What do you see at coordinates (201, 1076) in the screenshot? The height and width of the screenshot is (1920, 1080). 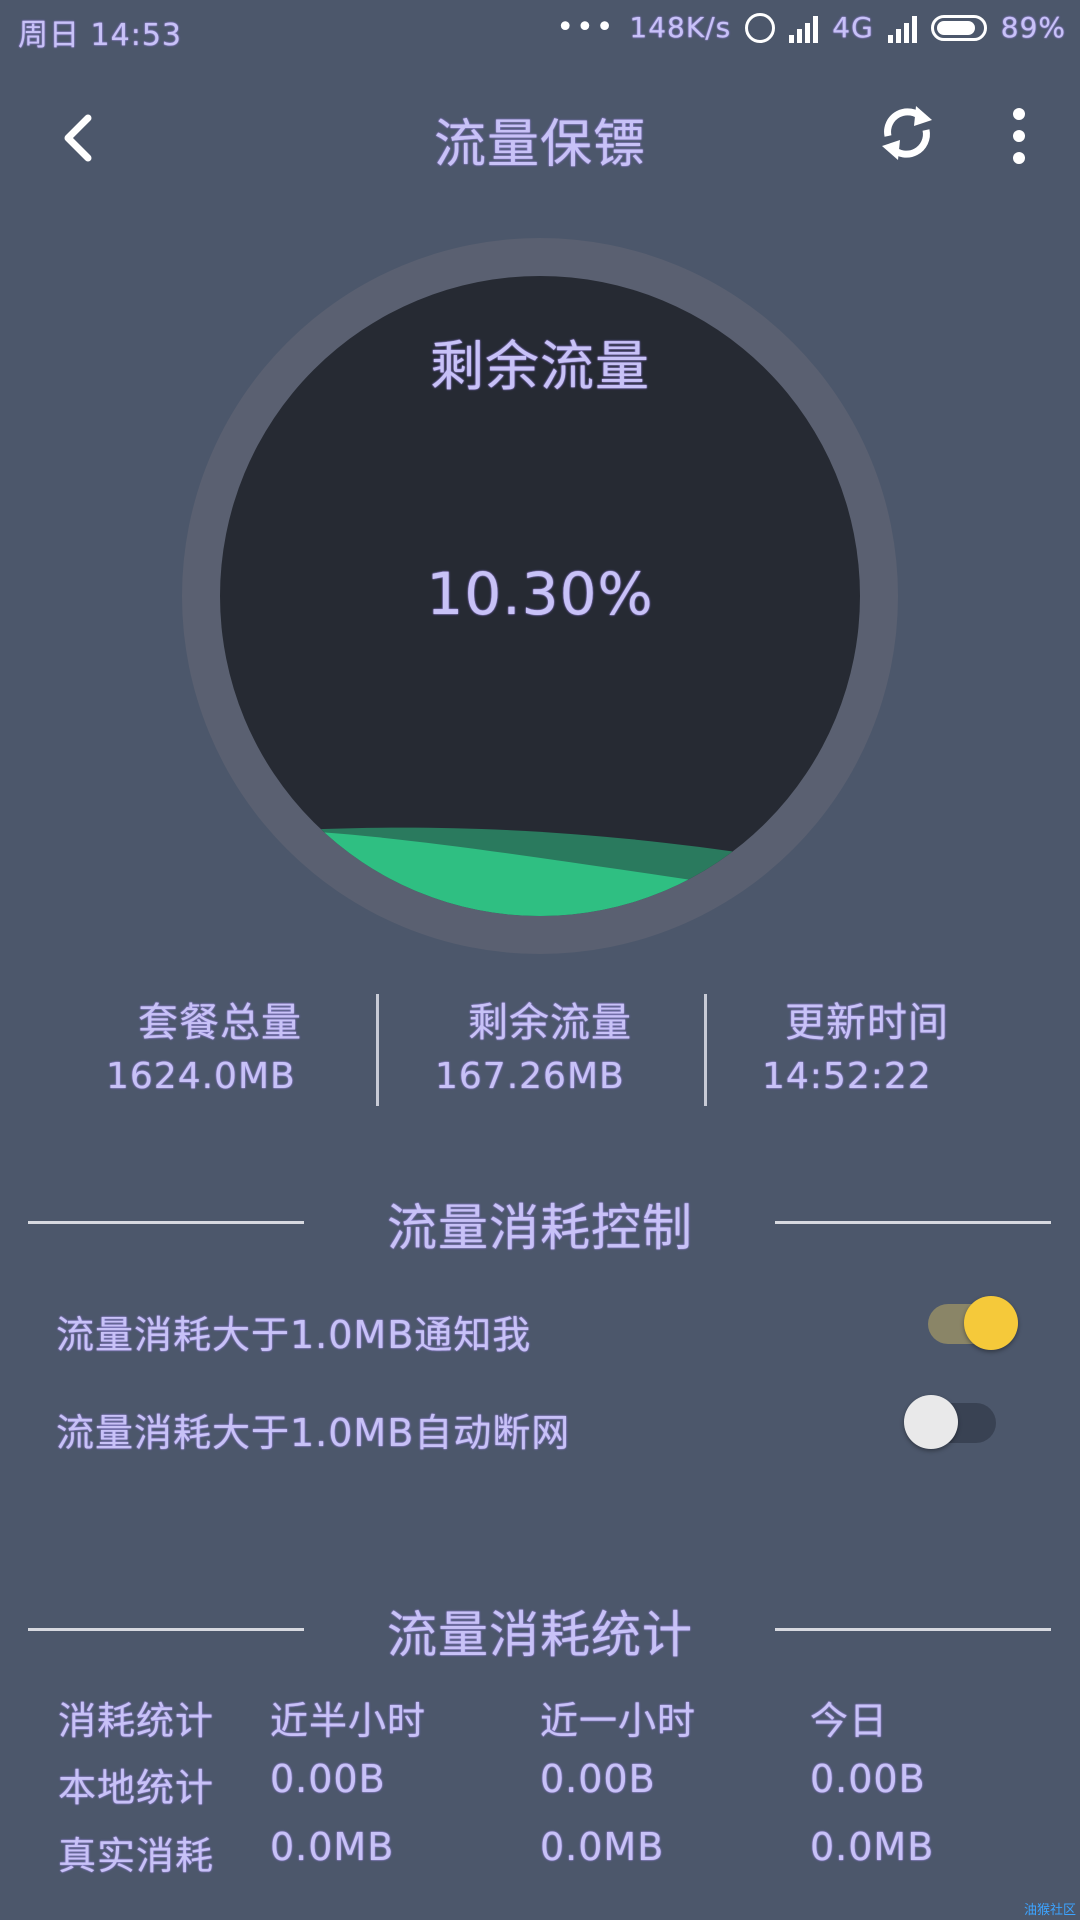 I see `info-total-value: 1624.0MB` at bounding box center [201, 1076].